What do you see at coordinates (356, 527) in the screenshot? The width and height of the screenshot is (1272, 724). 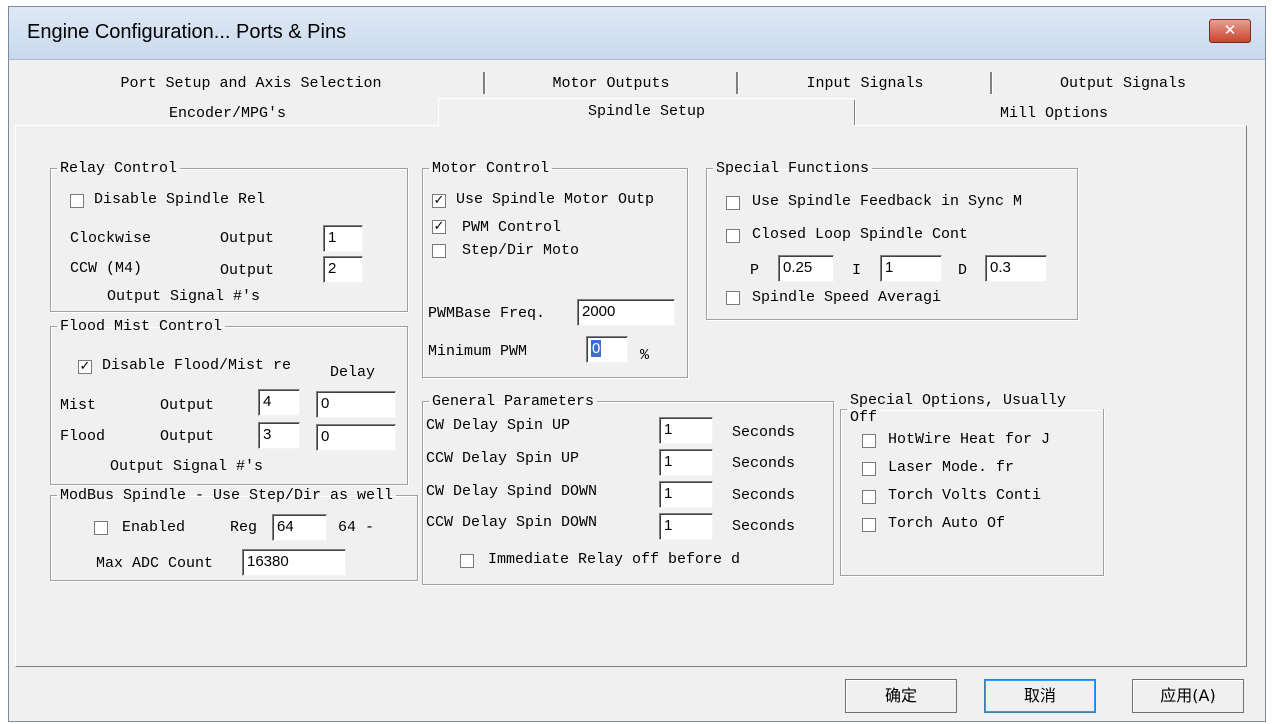 I see `modbus-reg-suffix: 64 -` at bounding box center [356, 527].